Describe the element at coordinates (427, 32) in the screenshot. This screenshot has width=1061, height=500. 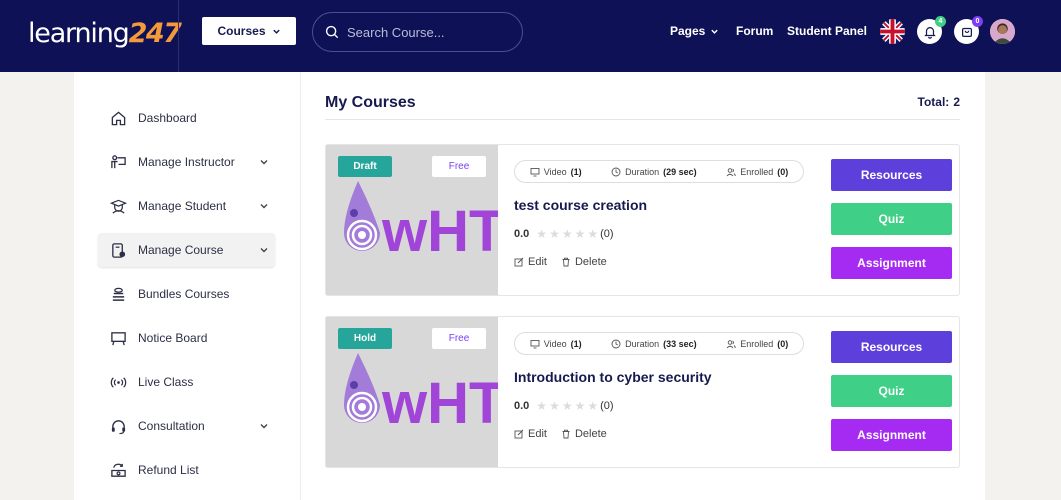
I see `search-input` at that location.